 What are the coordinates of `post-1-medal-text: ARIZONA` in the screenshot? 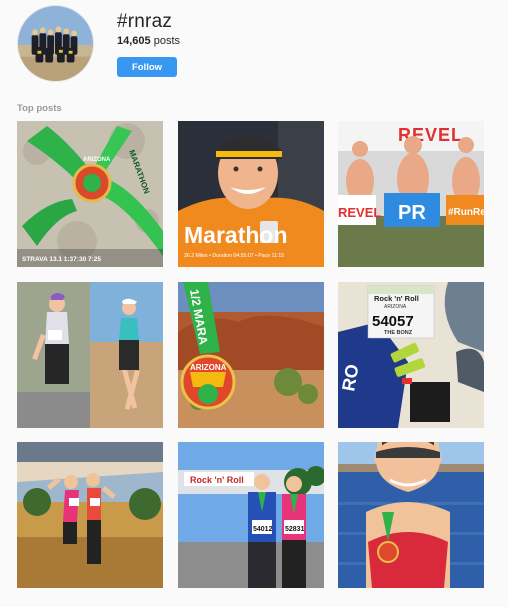 It's located at (97, 160).